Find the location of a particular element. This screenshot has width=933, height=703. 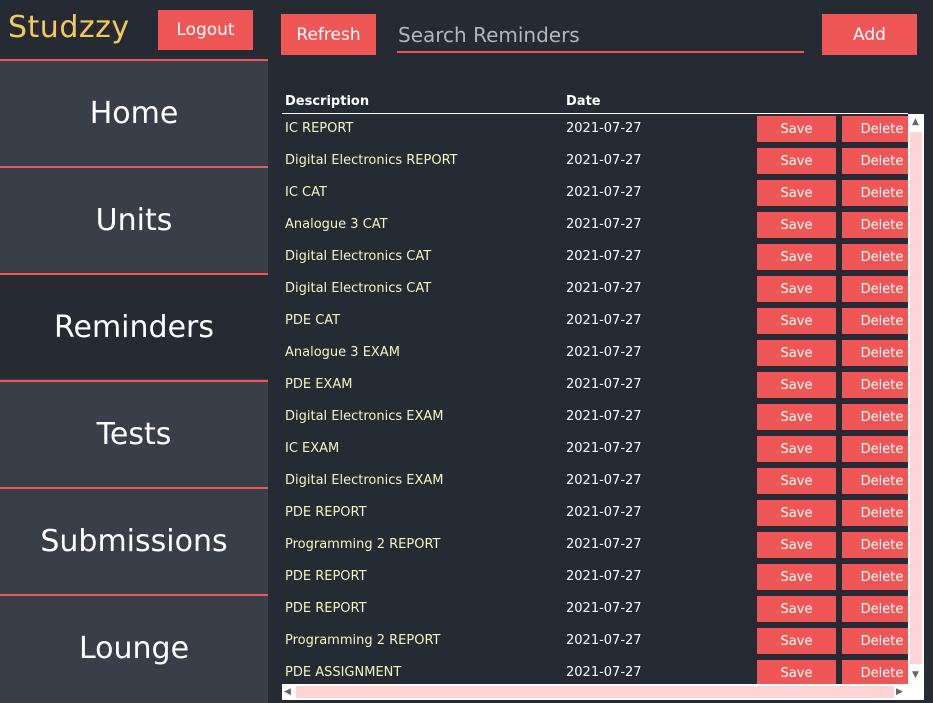

reminder-description: IC REPORT is located at coordinates (319, 128).